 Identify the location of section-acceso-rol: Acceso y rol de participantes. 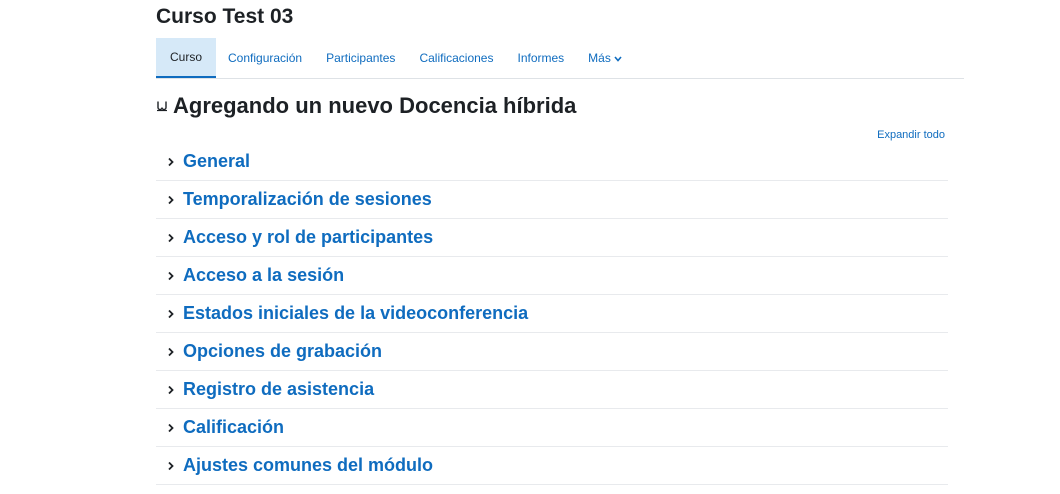
(552, 238).